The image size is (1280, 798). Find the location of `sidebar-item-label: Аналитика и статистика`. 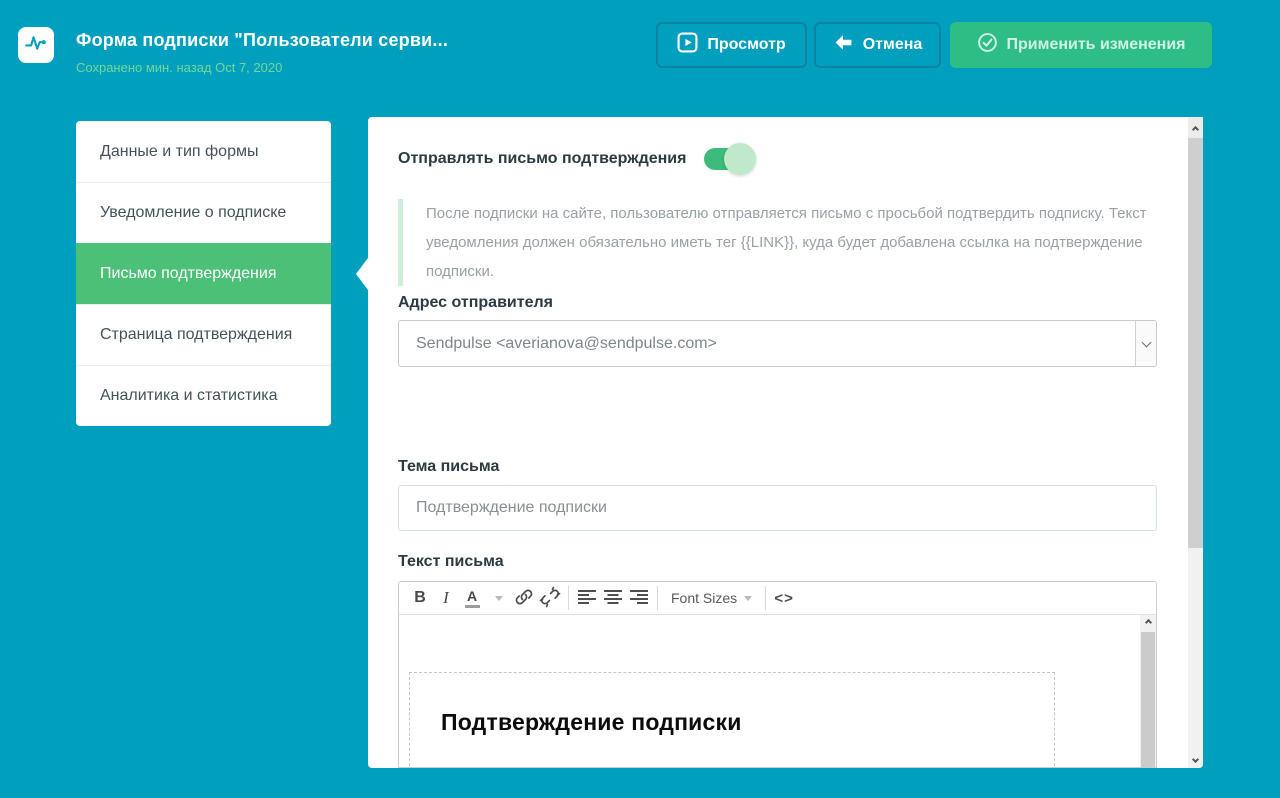

sidebar-item-label: Аналитика и статистика is located at coordinates (189, 395).